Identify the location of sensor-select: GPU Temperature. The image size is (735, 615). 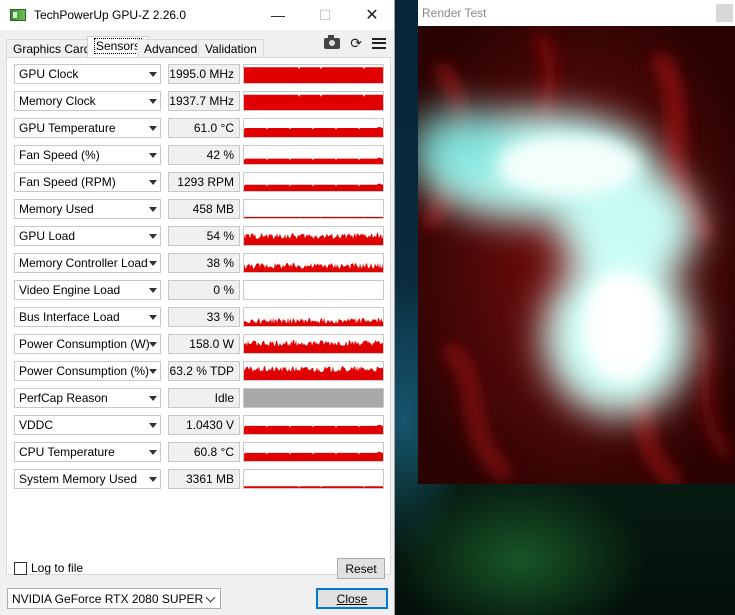
(87, 128).